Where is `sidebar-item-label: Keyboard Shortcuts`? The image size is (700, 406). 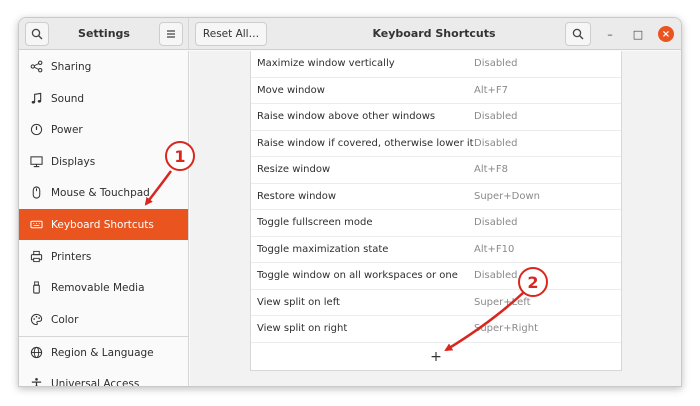 sidebar-item-label: Keyboard Shortcuts is located at coordinates (102, 224).